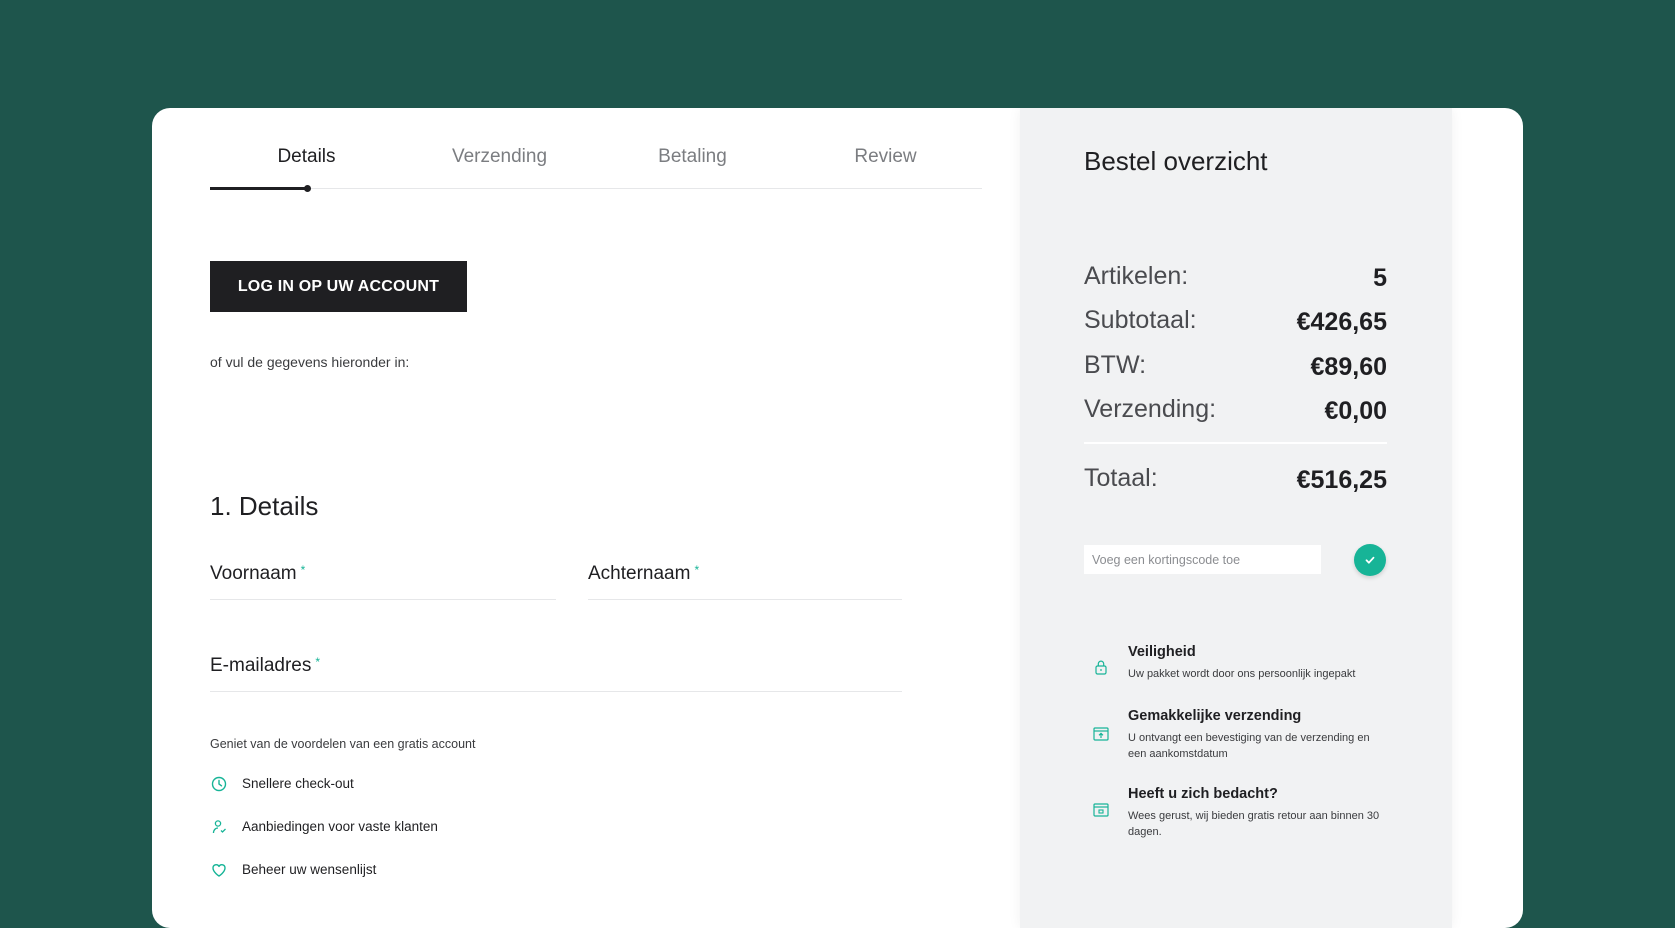  I want to click on apply-coupon-button, so click(1370, 560).